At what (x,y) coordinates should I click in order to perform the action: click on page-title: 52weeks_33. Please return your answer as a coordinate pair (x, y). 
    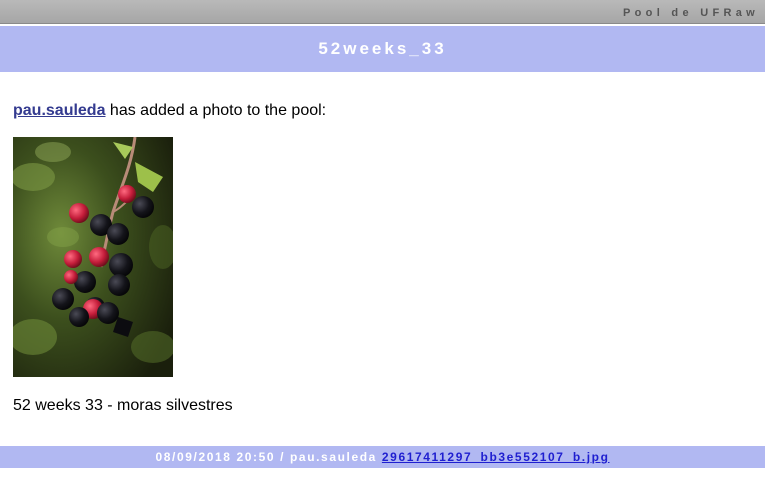
    Looking at the image, I should click on (382, 48).